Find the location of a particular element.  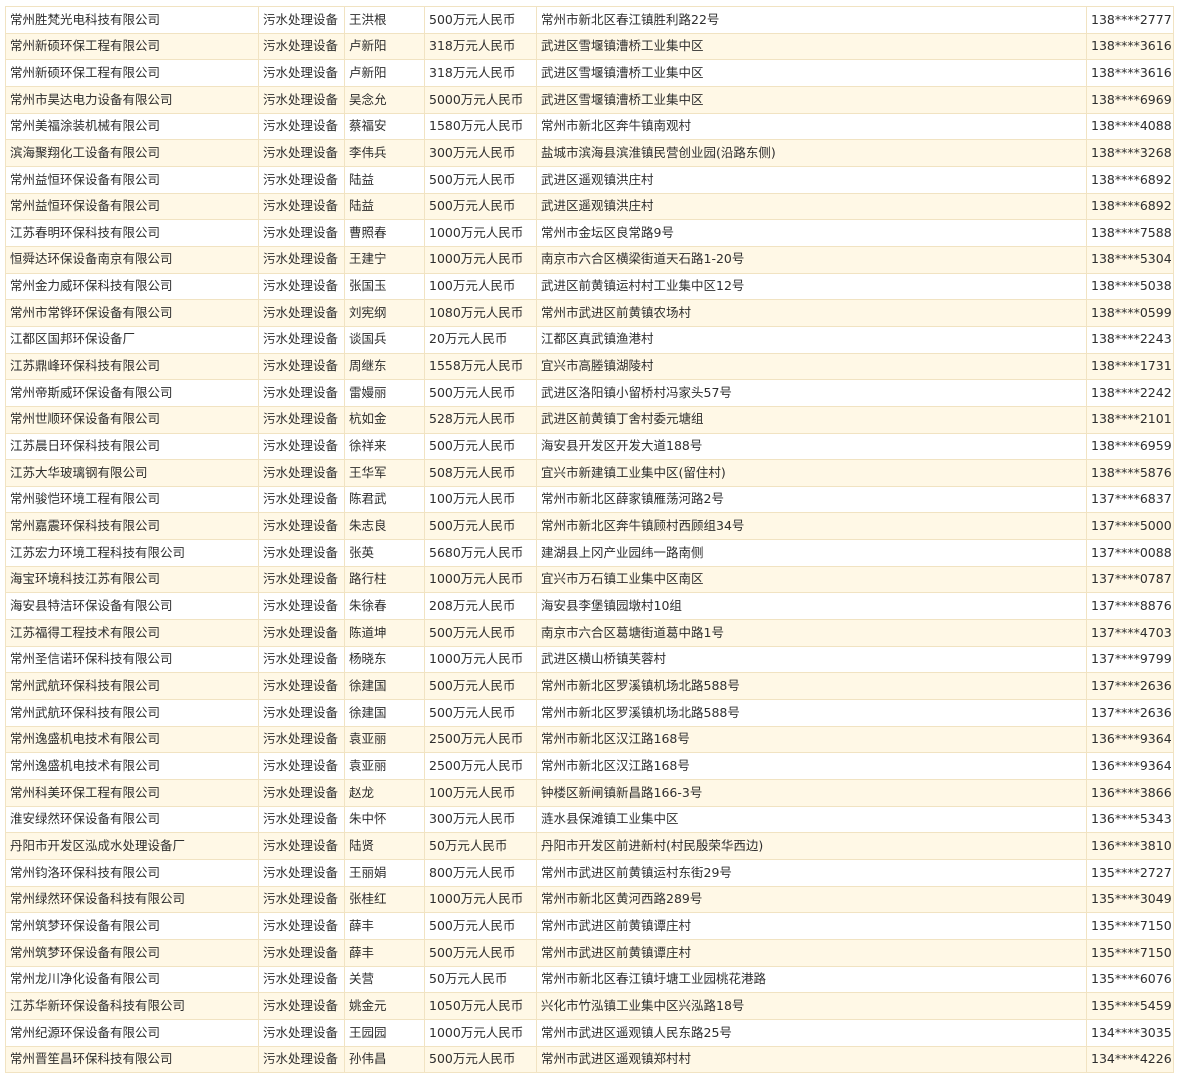

registered-capital-cell: 2500万元人民币 is located at coordinates (480, 739).